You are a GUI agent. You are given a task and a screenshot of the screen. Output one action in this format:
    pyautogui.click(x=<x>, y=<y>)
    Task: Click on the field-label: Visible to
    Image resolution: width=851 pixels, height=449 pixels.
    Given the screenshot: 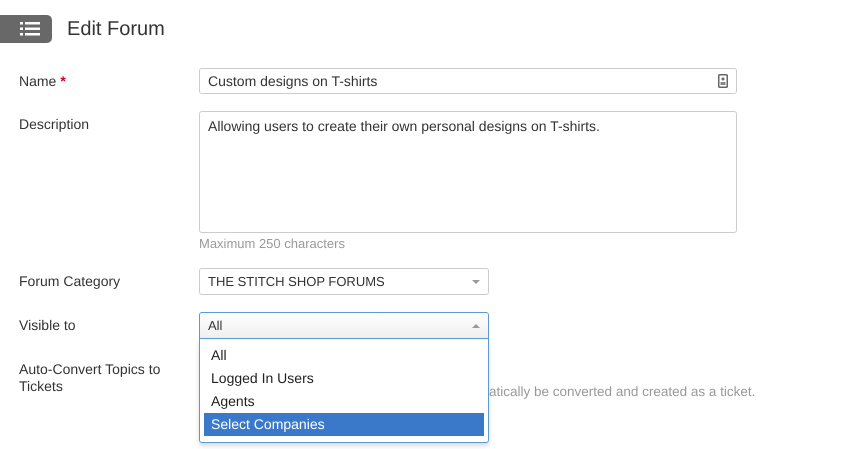 What is the action you would take?
    pyautogui.click(x=48, y=325)
    